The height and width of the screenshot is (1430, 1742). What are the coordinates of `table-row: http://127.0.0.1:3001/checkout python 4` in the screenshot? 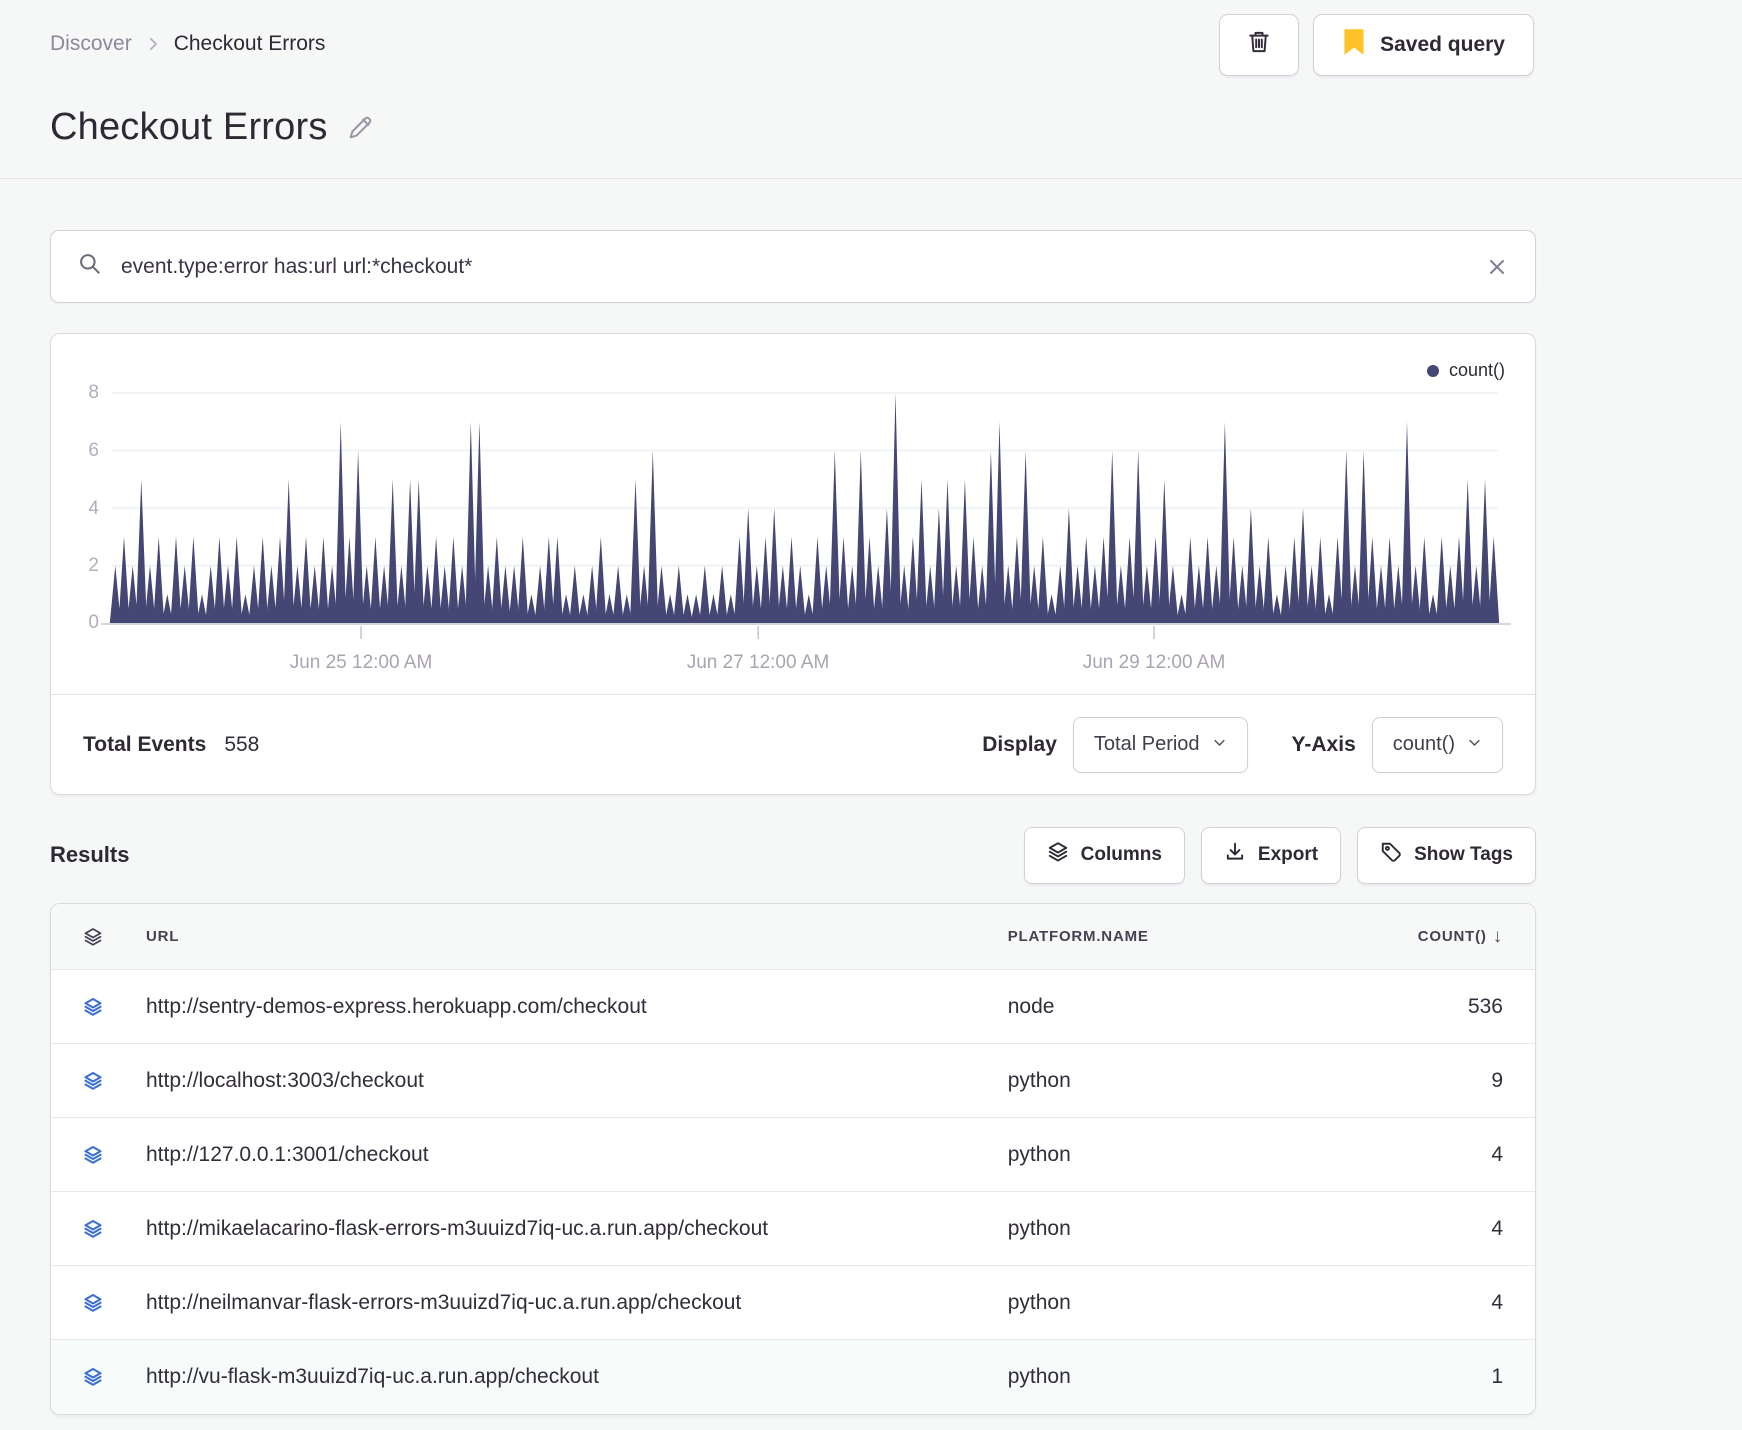 It's located at (793, 1155).